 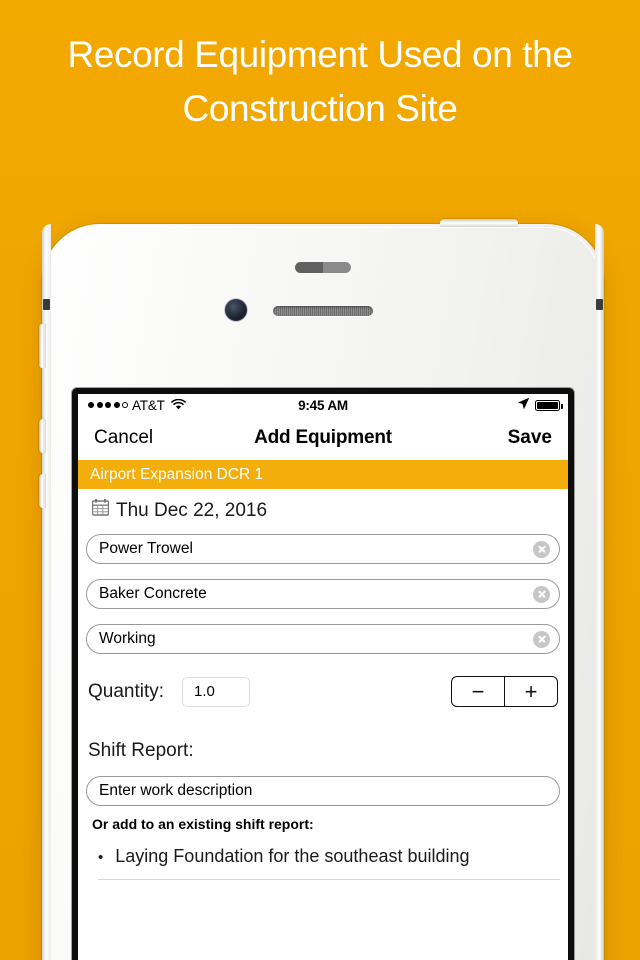 What do you see at coordinates (216, 691) in the screenshot?
I see `quantity-input: 1.0` at bounding box center [216, 691].